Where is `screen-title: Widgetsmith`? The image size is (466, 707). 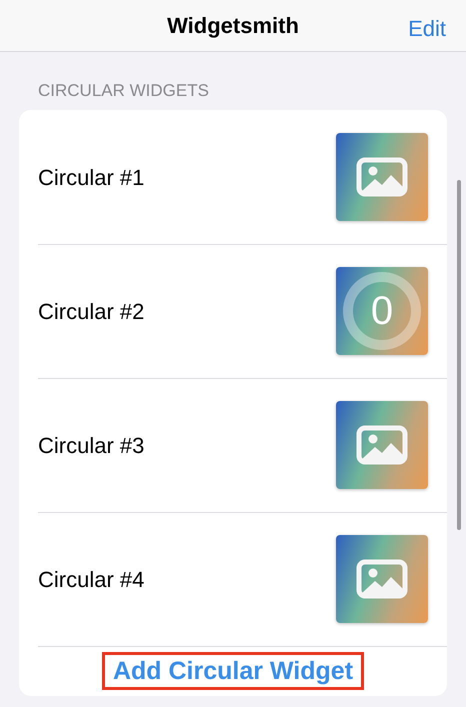
screen-title: Widgetsmith is located at coordinates (233, 26).